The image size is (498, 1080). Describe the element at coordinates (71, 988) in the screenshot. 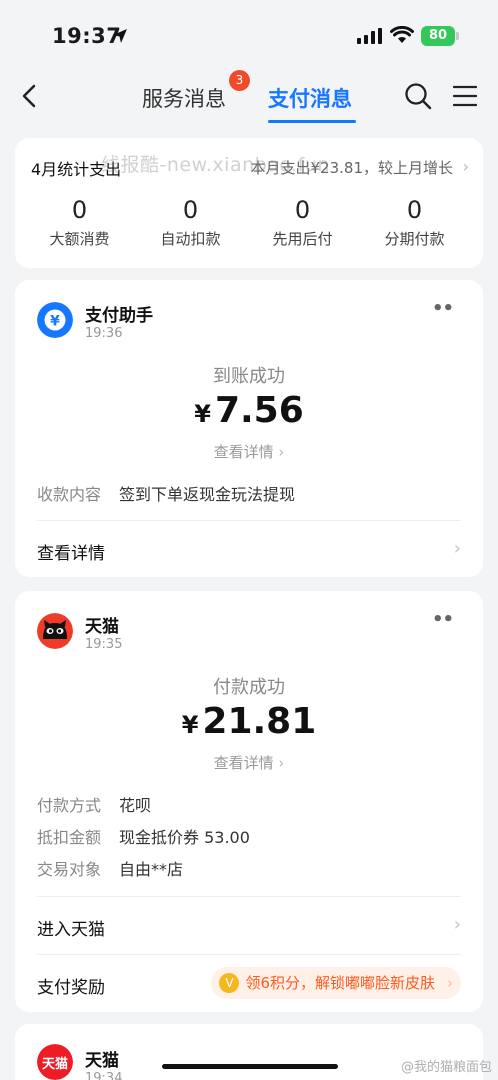

I see `row-label: 支付奖励` at that location.